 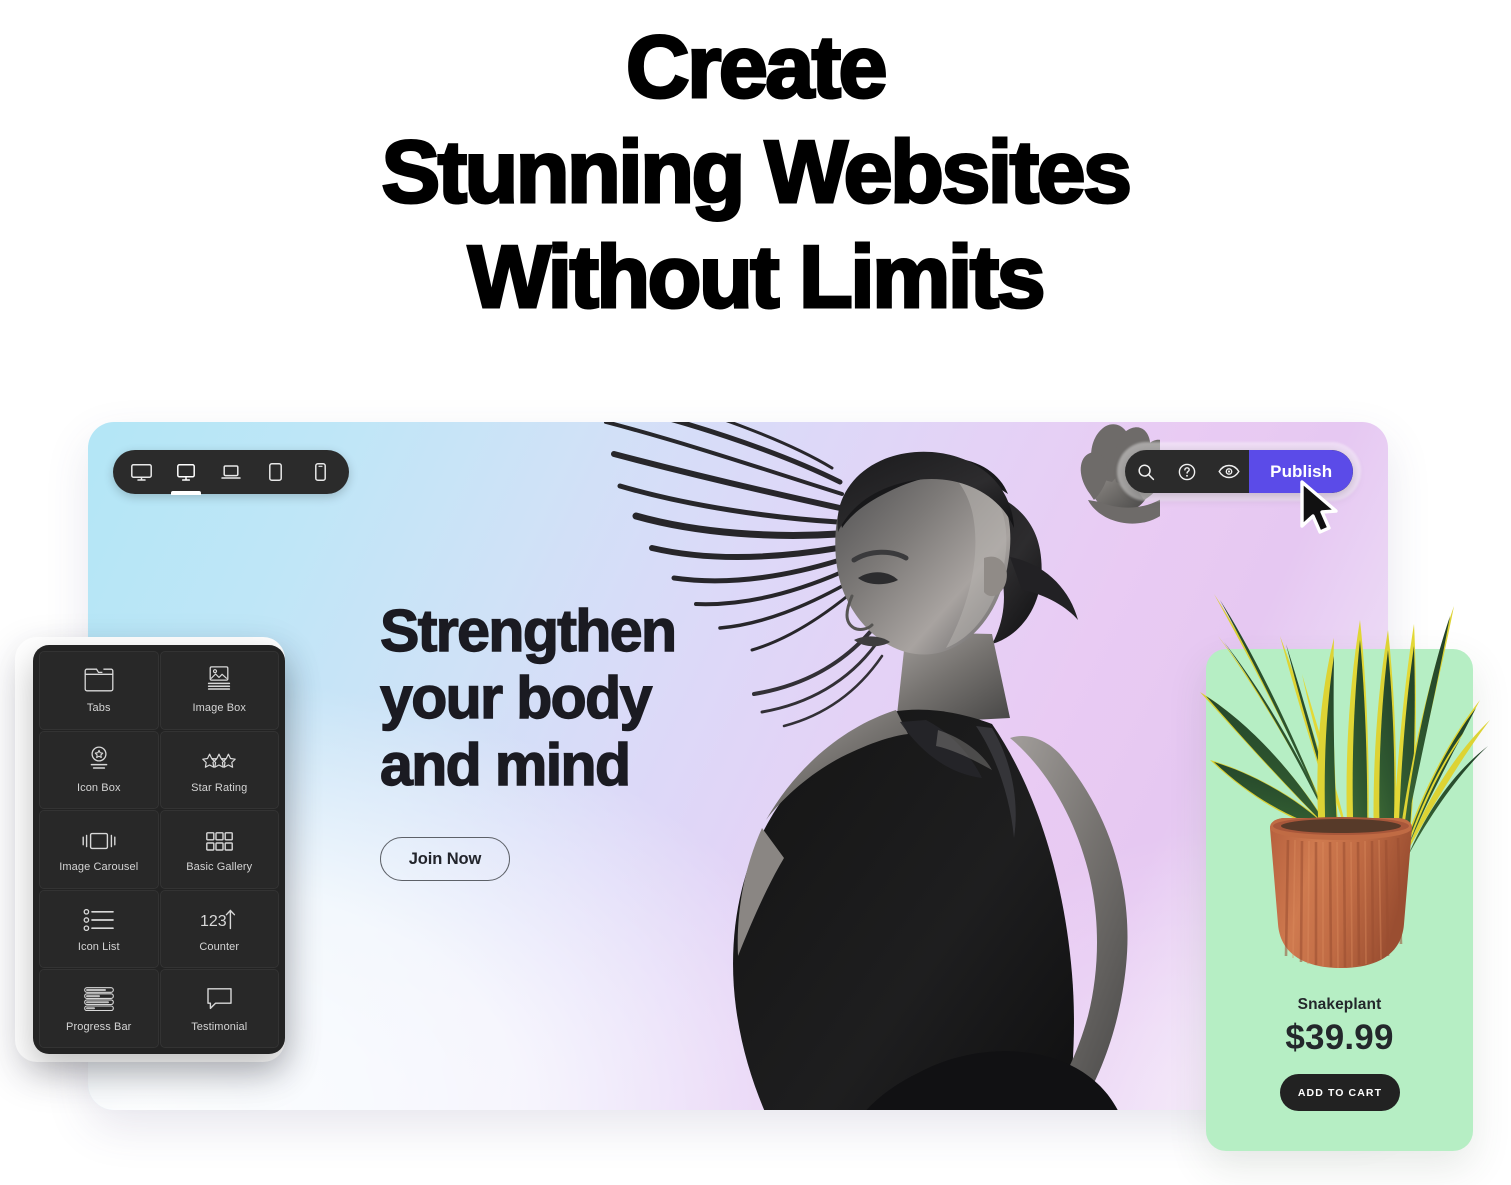 I want to click on join-now-button: Join Now, so click(x=445, y=859).